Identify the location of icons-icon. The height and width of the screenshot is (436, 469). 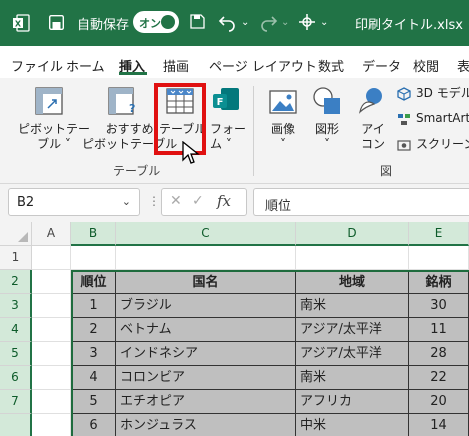
(371, 101).